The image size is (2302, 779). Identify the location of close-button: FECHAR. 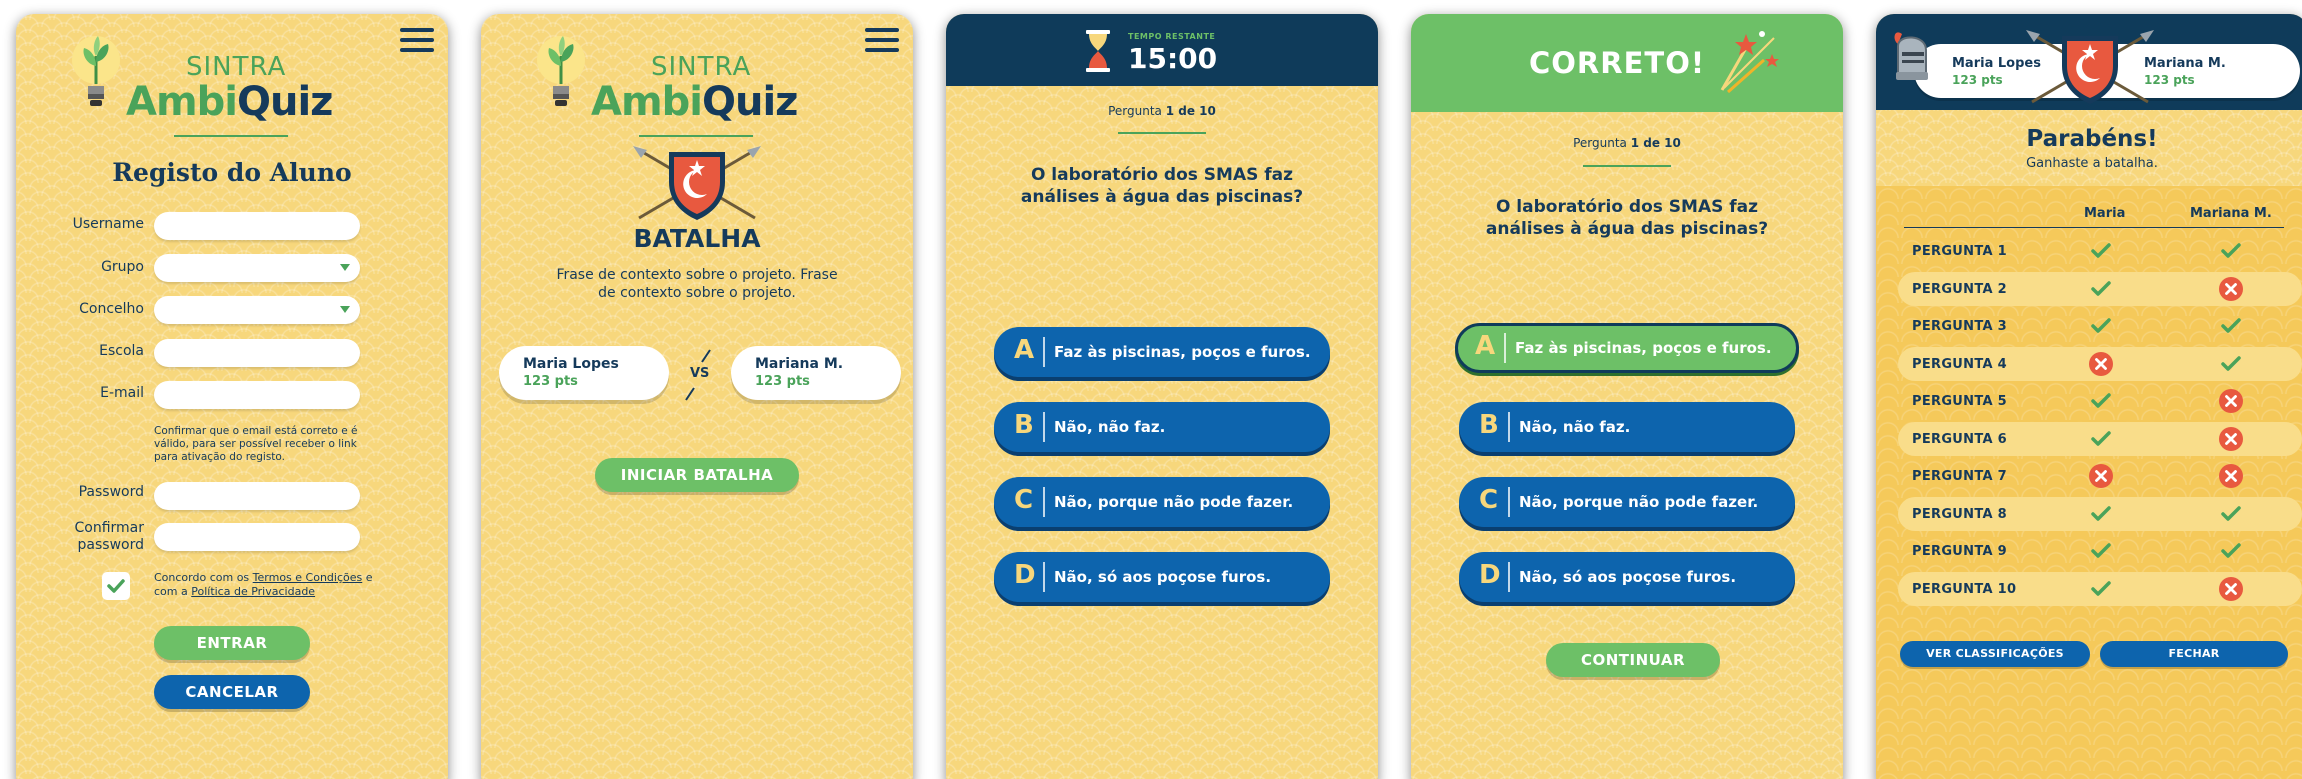
(2194, 654).